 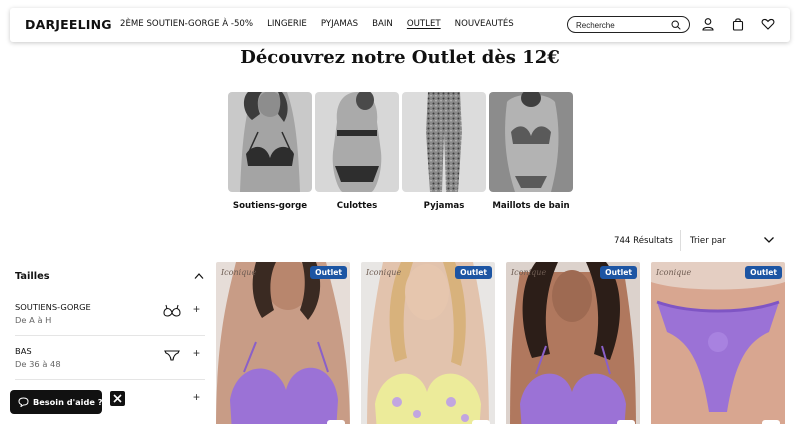 What do you see at coordinates (643, 241) in the screenshot?
I see `results-count: 744 Résultats` at bounding box center [643, 241].